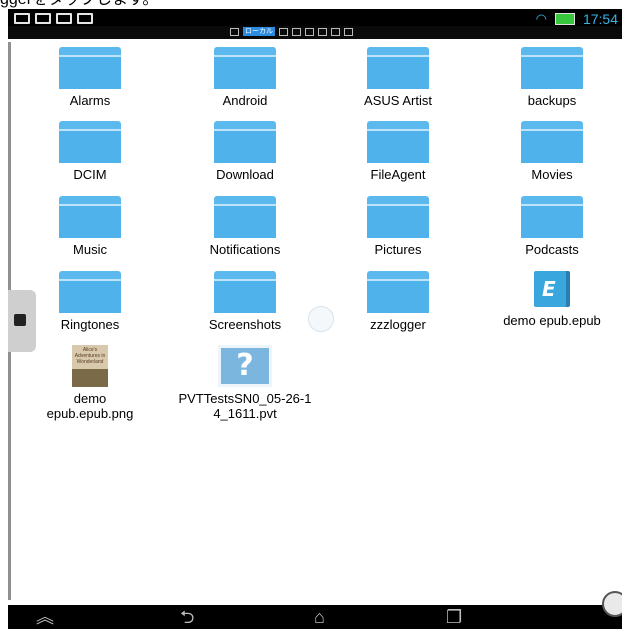  I want to click on cloud-small-icon, so click(296, 31).